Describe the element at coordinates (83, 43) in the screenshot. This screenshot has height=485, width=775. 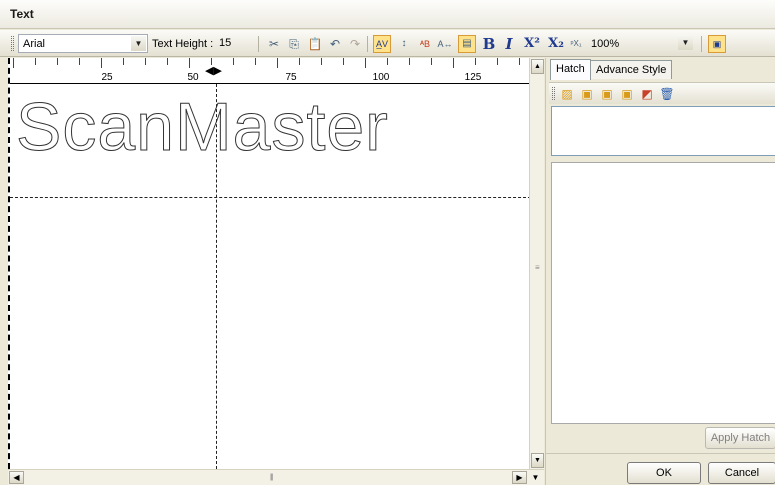
I see `font-select: Arial ▼` at that location.